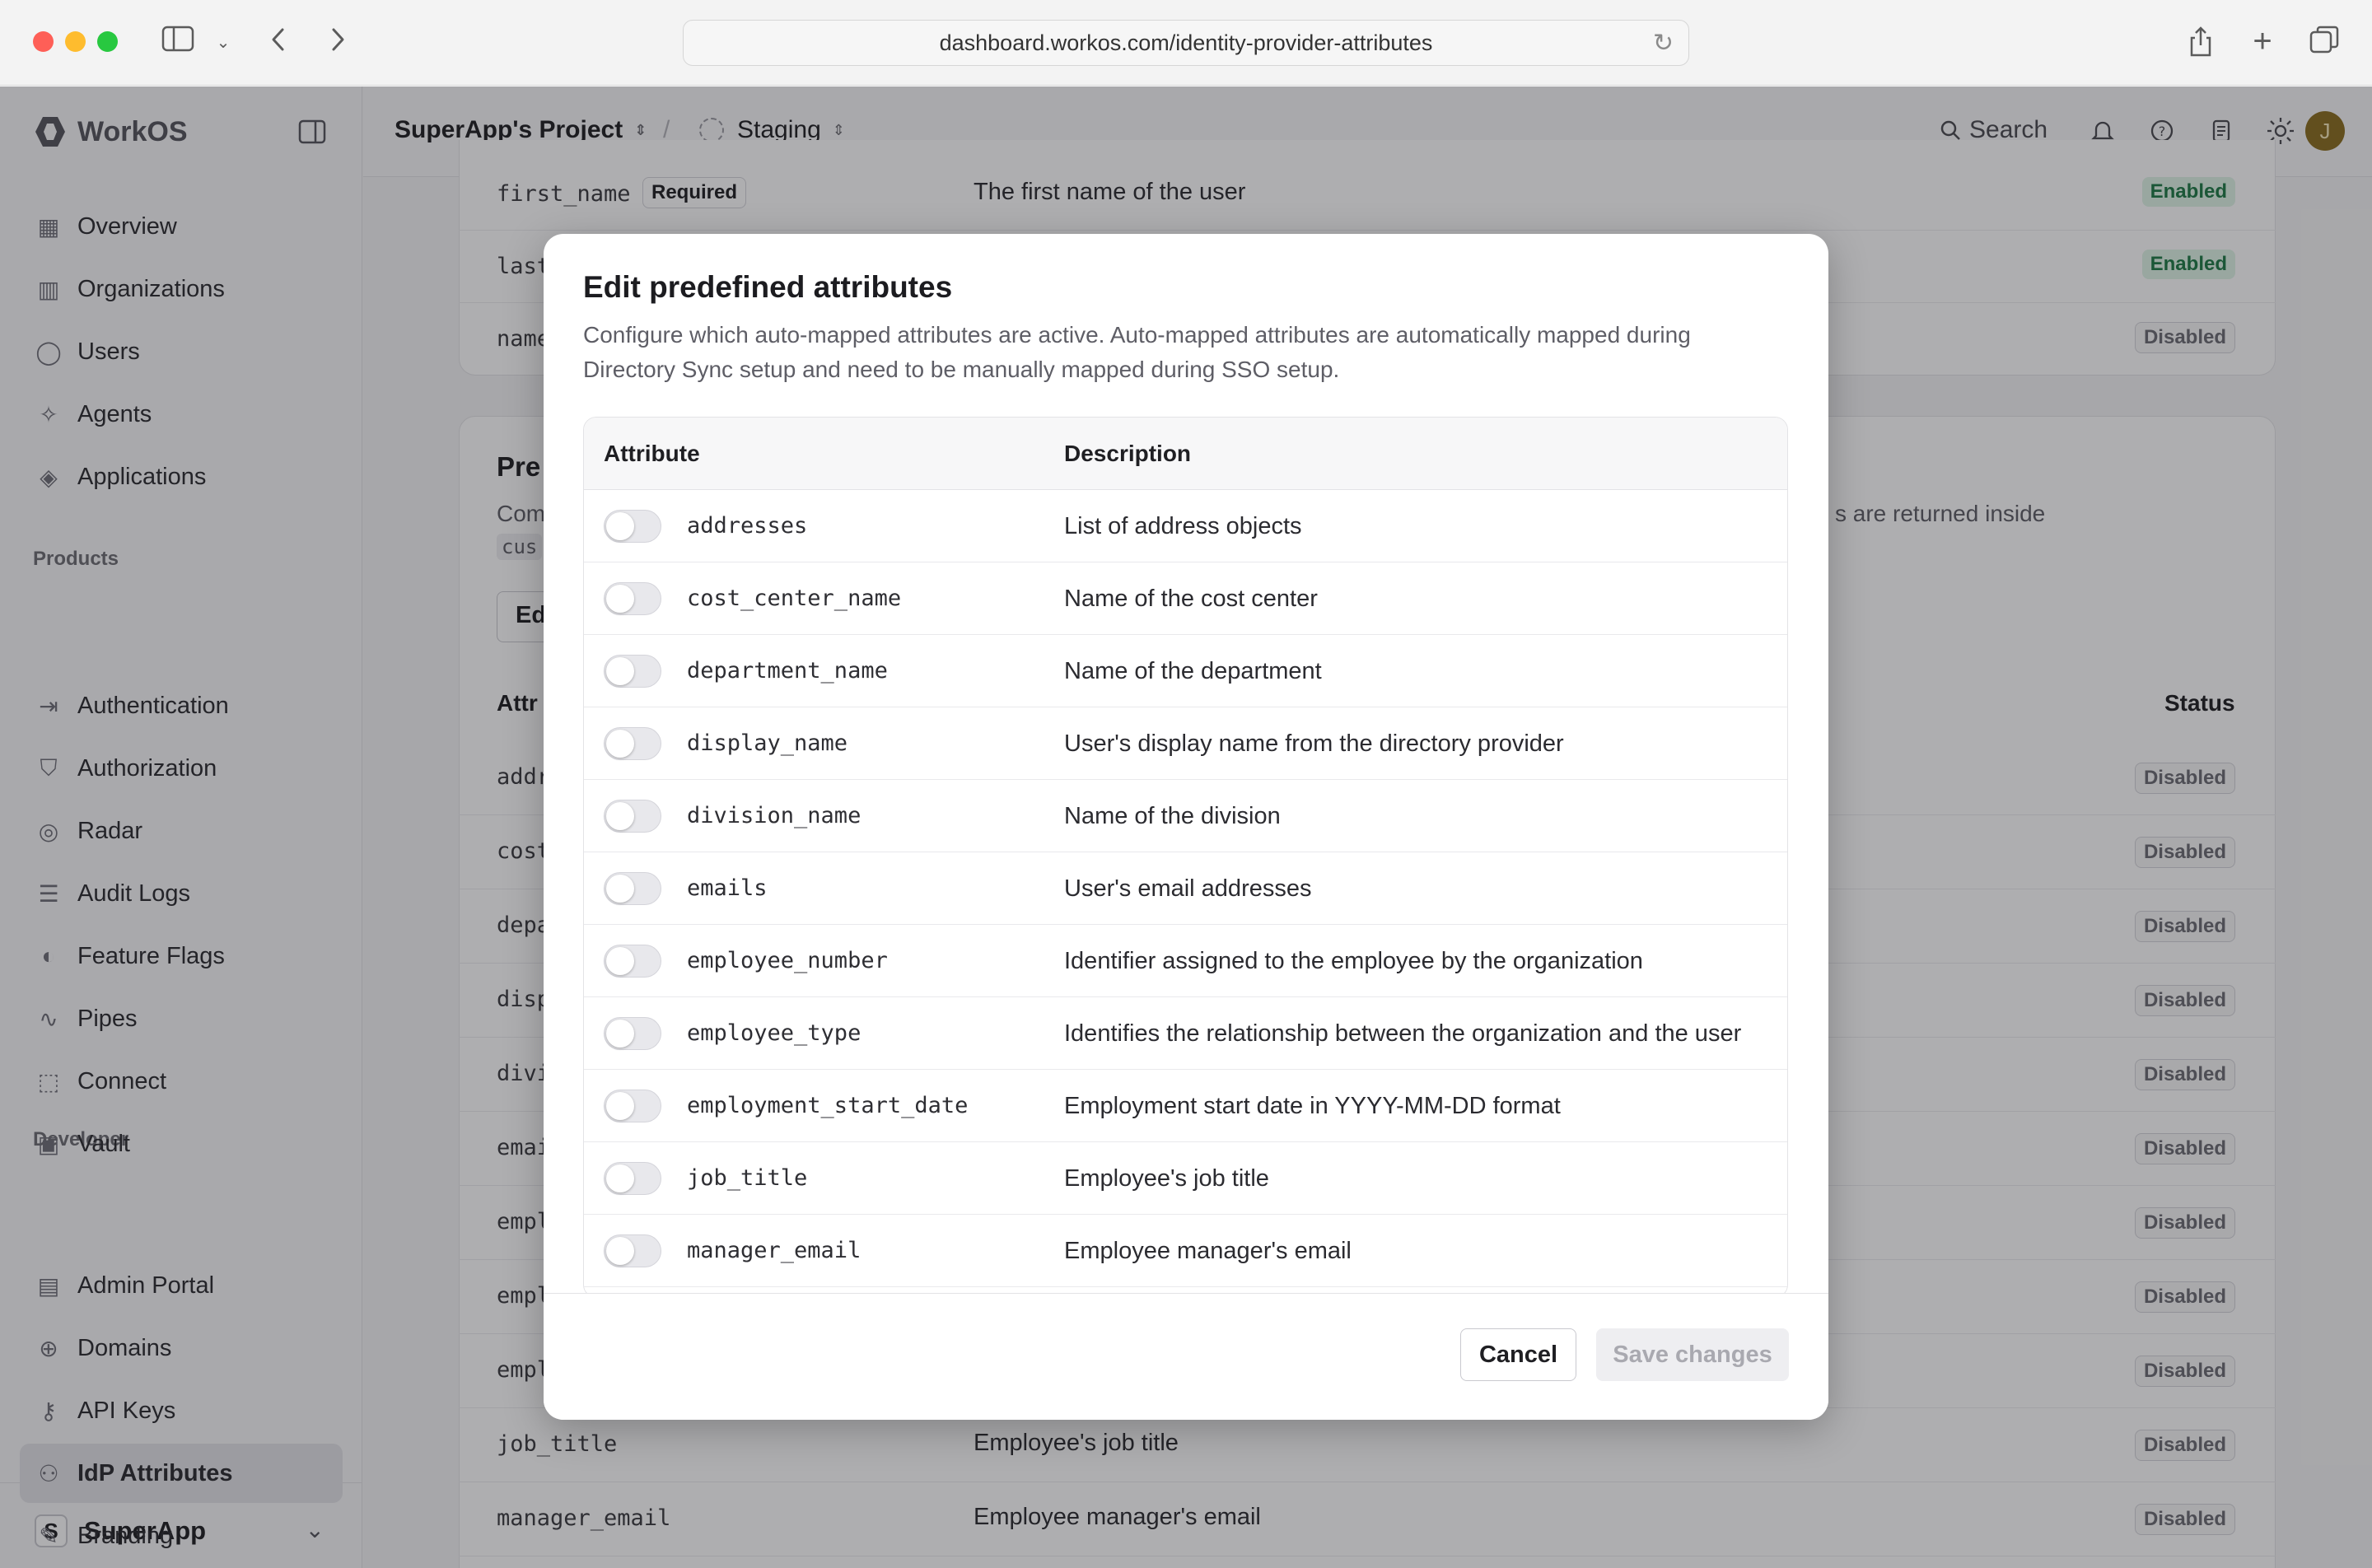  Describe the element at coordinates (787, 960) in the screenshot. I see `attribute-name: employee_number` at that location.